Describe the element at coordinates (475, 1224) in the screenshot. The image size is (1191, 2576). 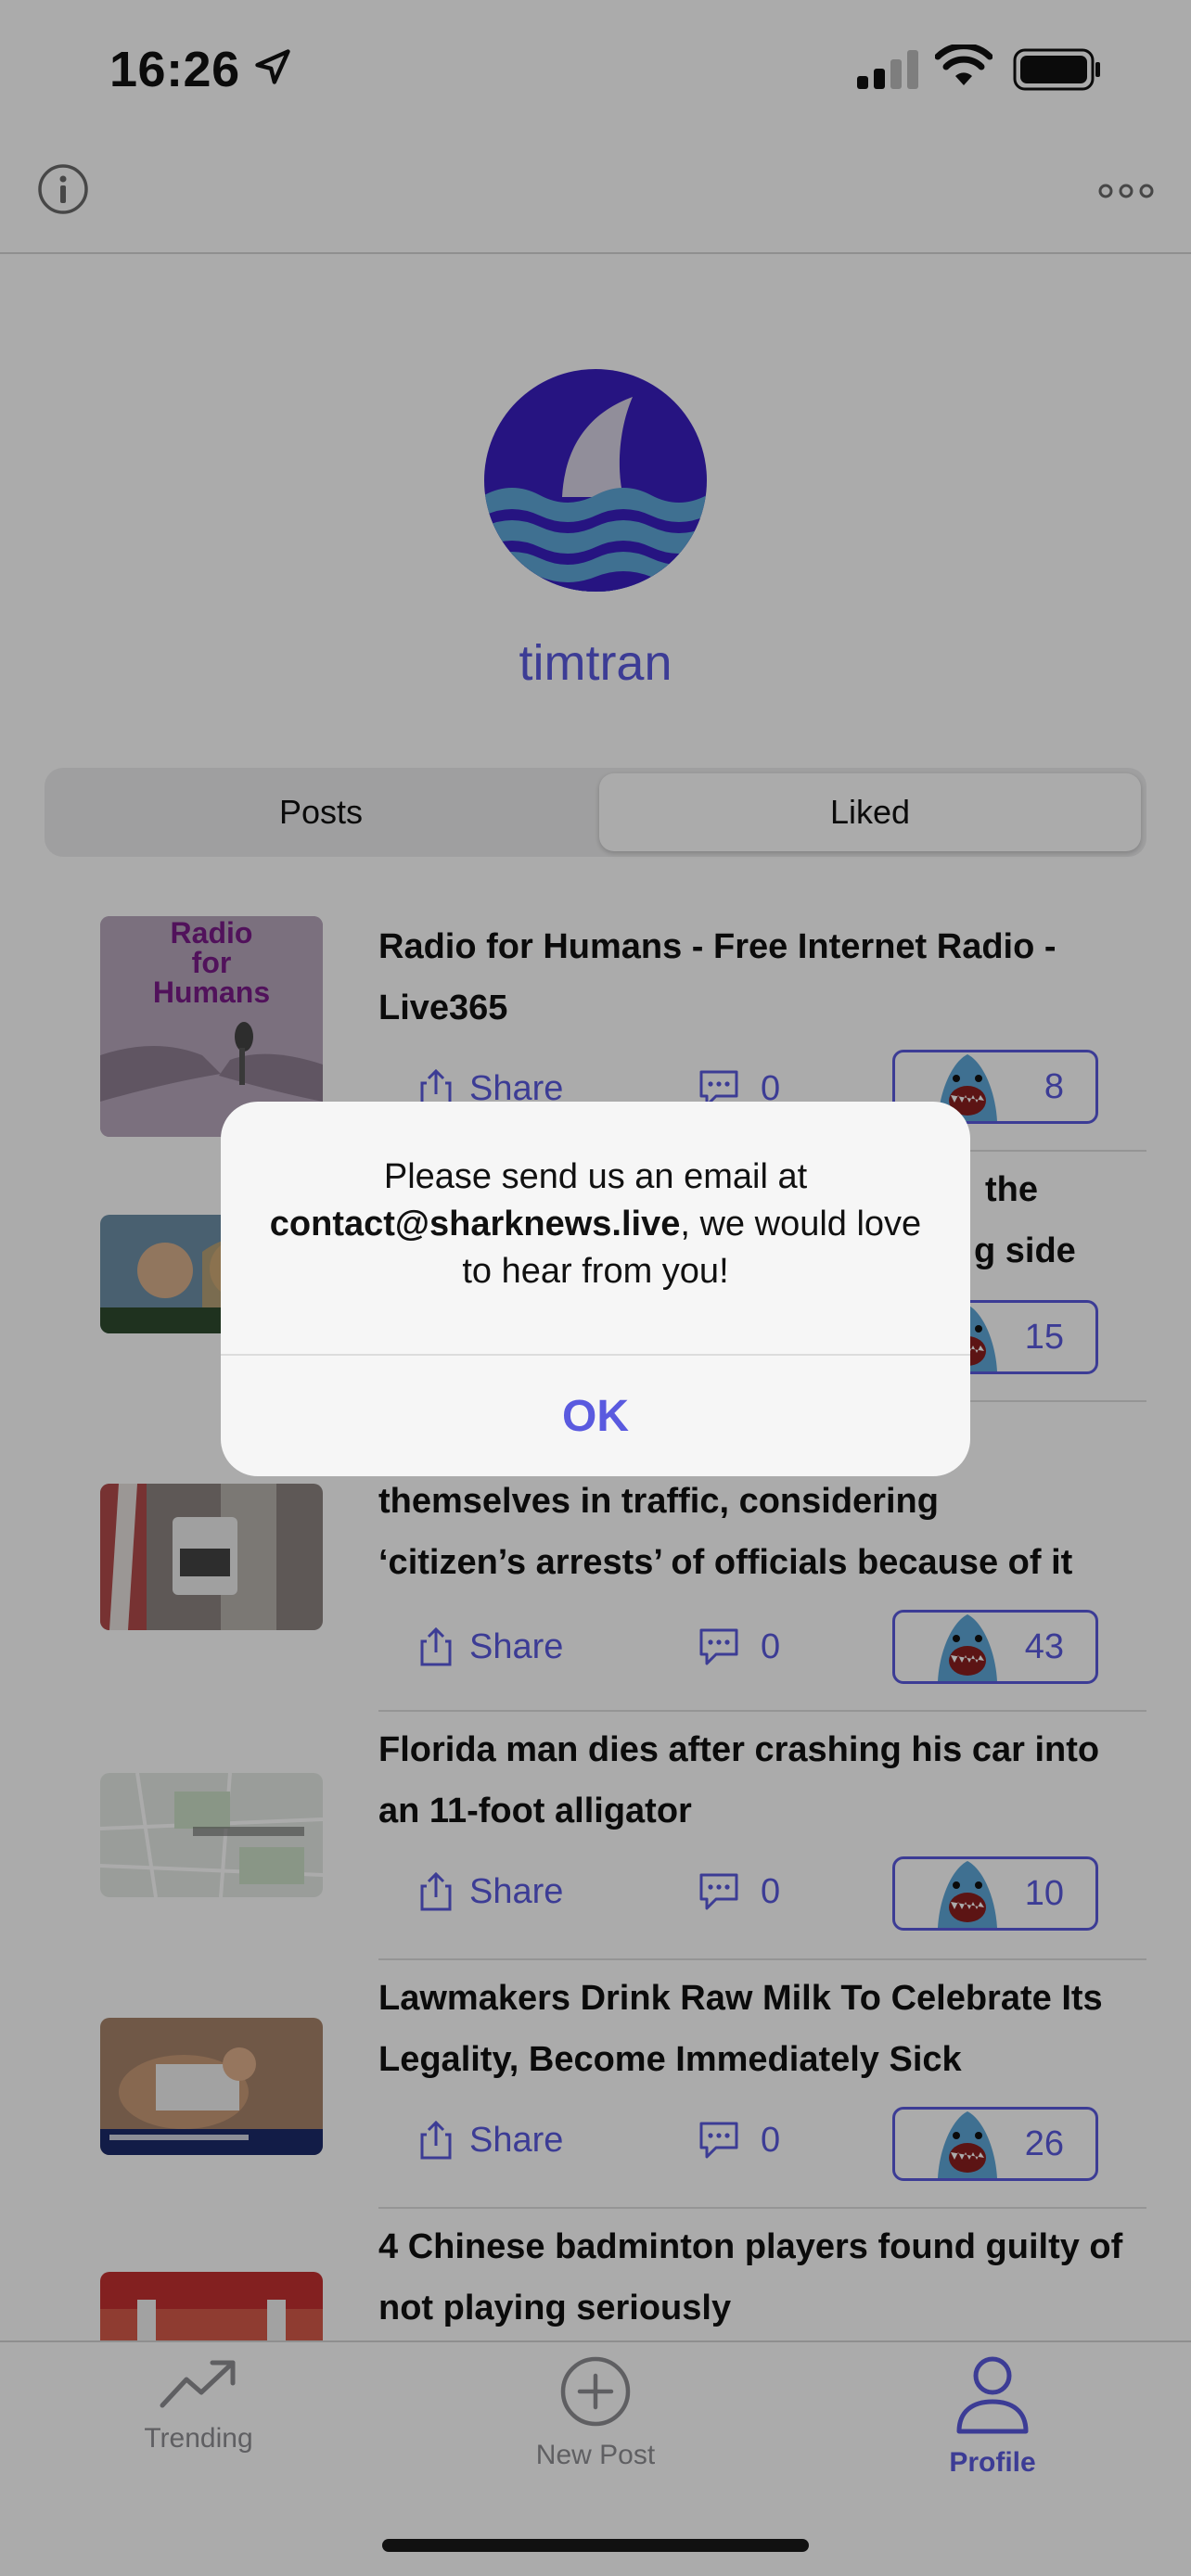
I see `alert-email: contact@sharknews.live` at that location.